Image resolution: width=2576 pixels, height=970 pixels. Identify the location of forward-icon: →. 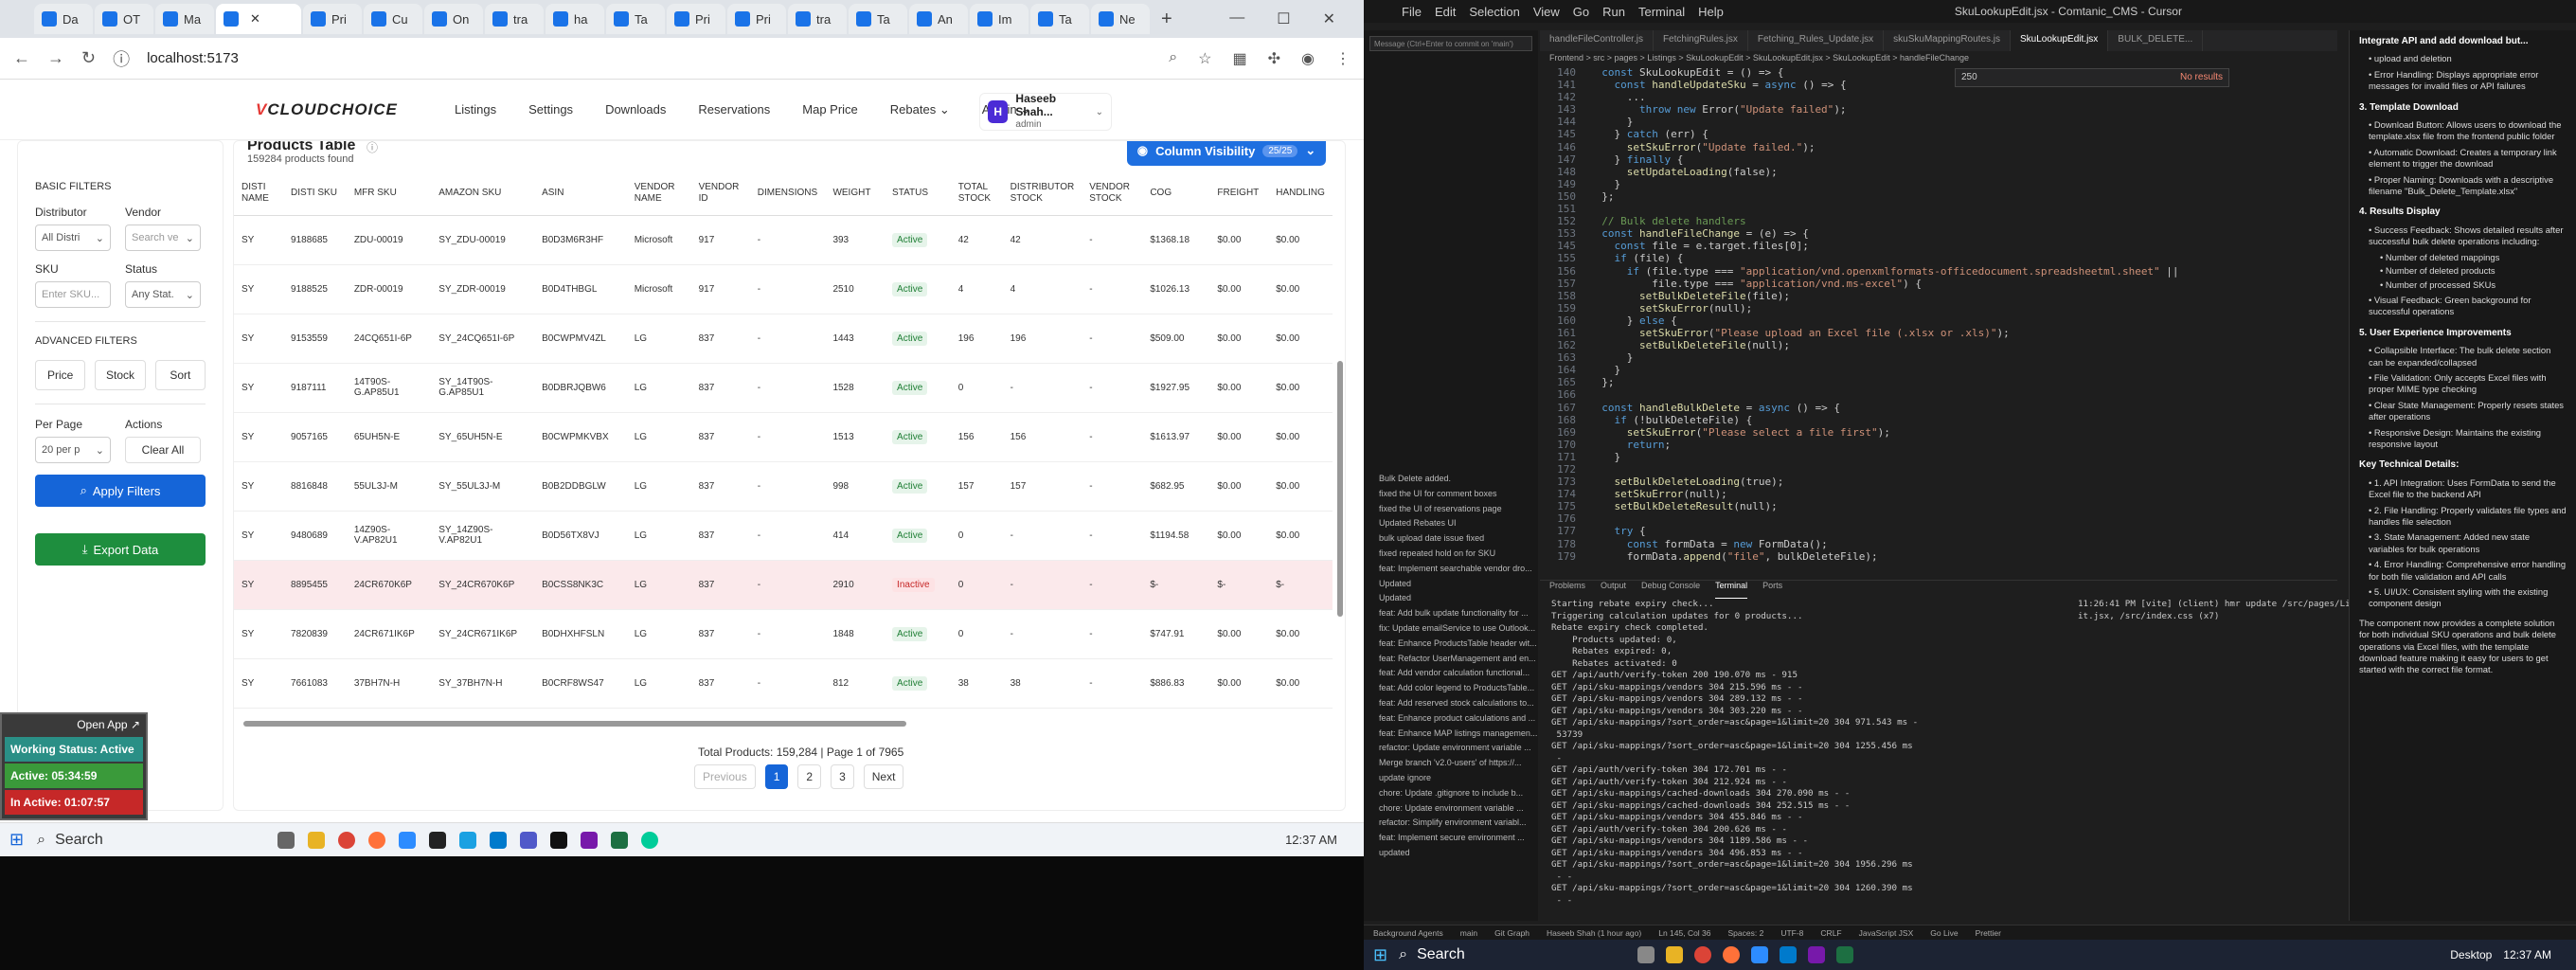
(55, 58).